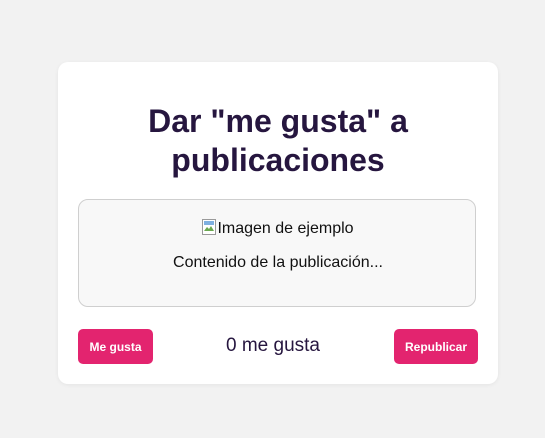  I want to click on page-title: Dar "me gusta" a publicaciones, so click(278, 140).